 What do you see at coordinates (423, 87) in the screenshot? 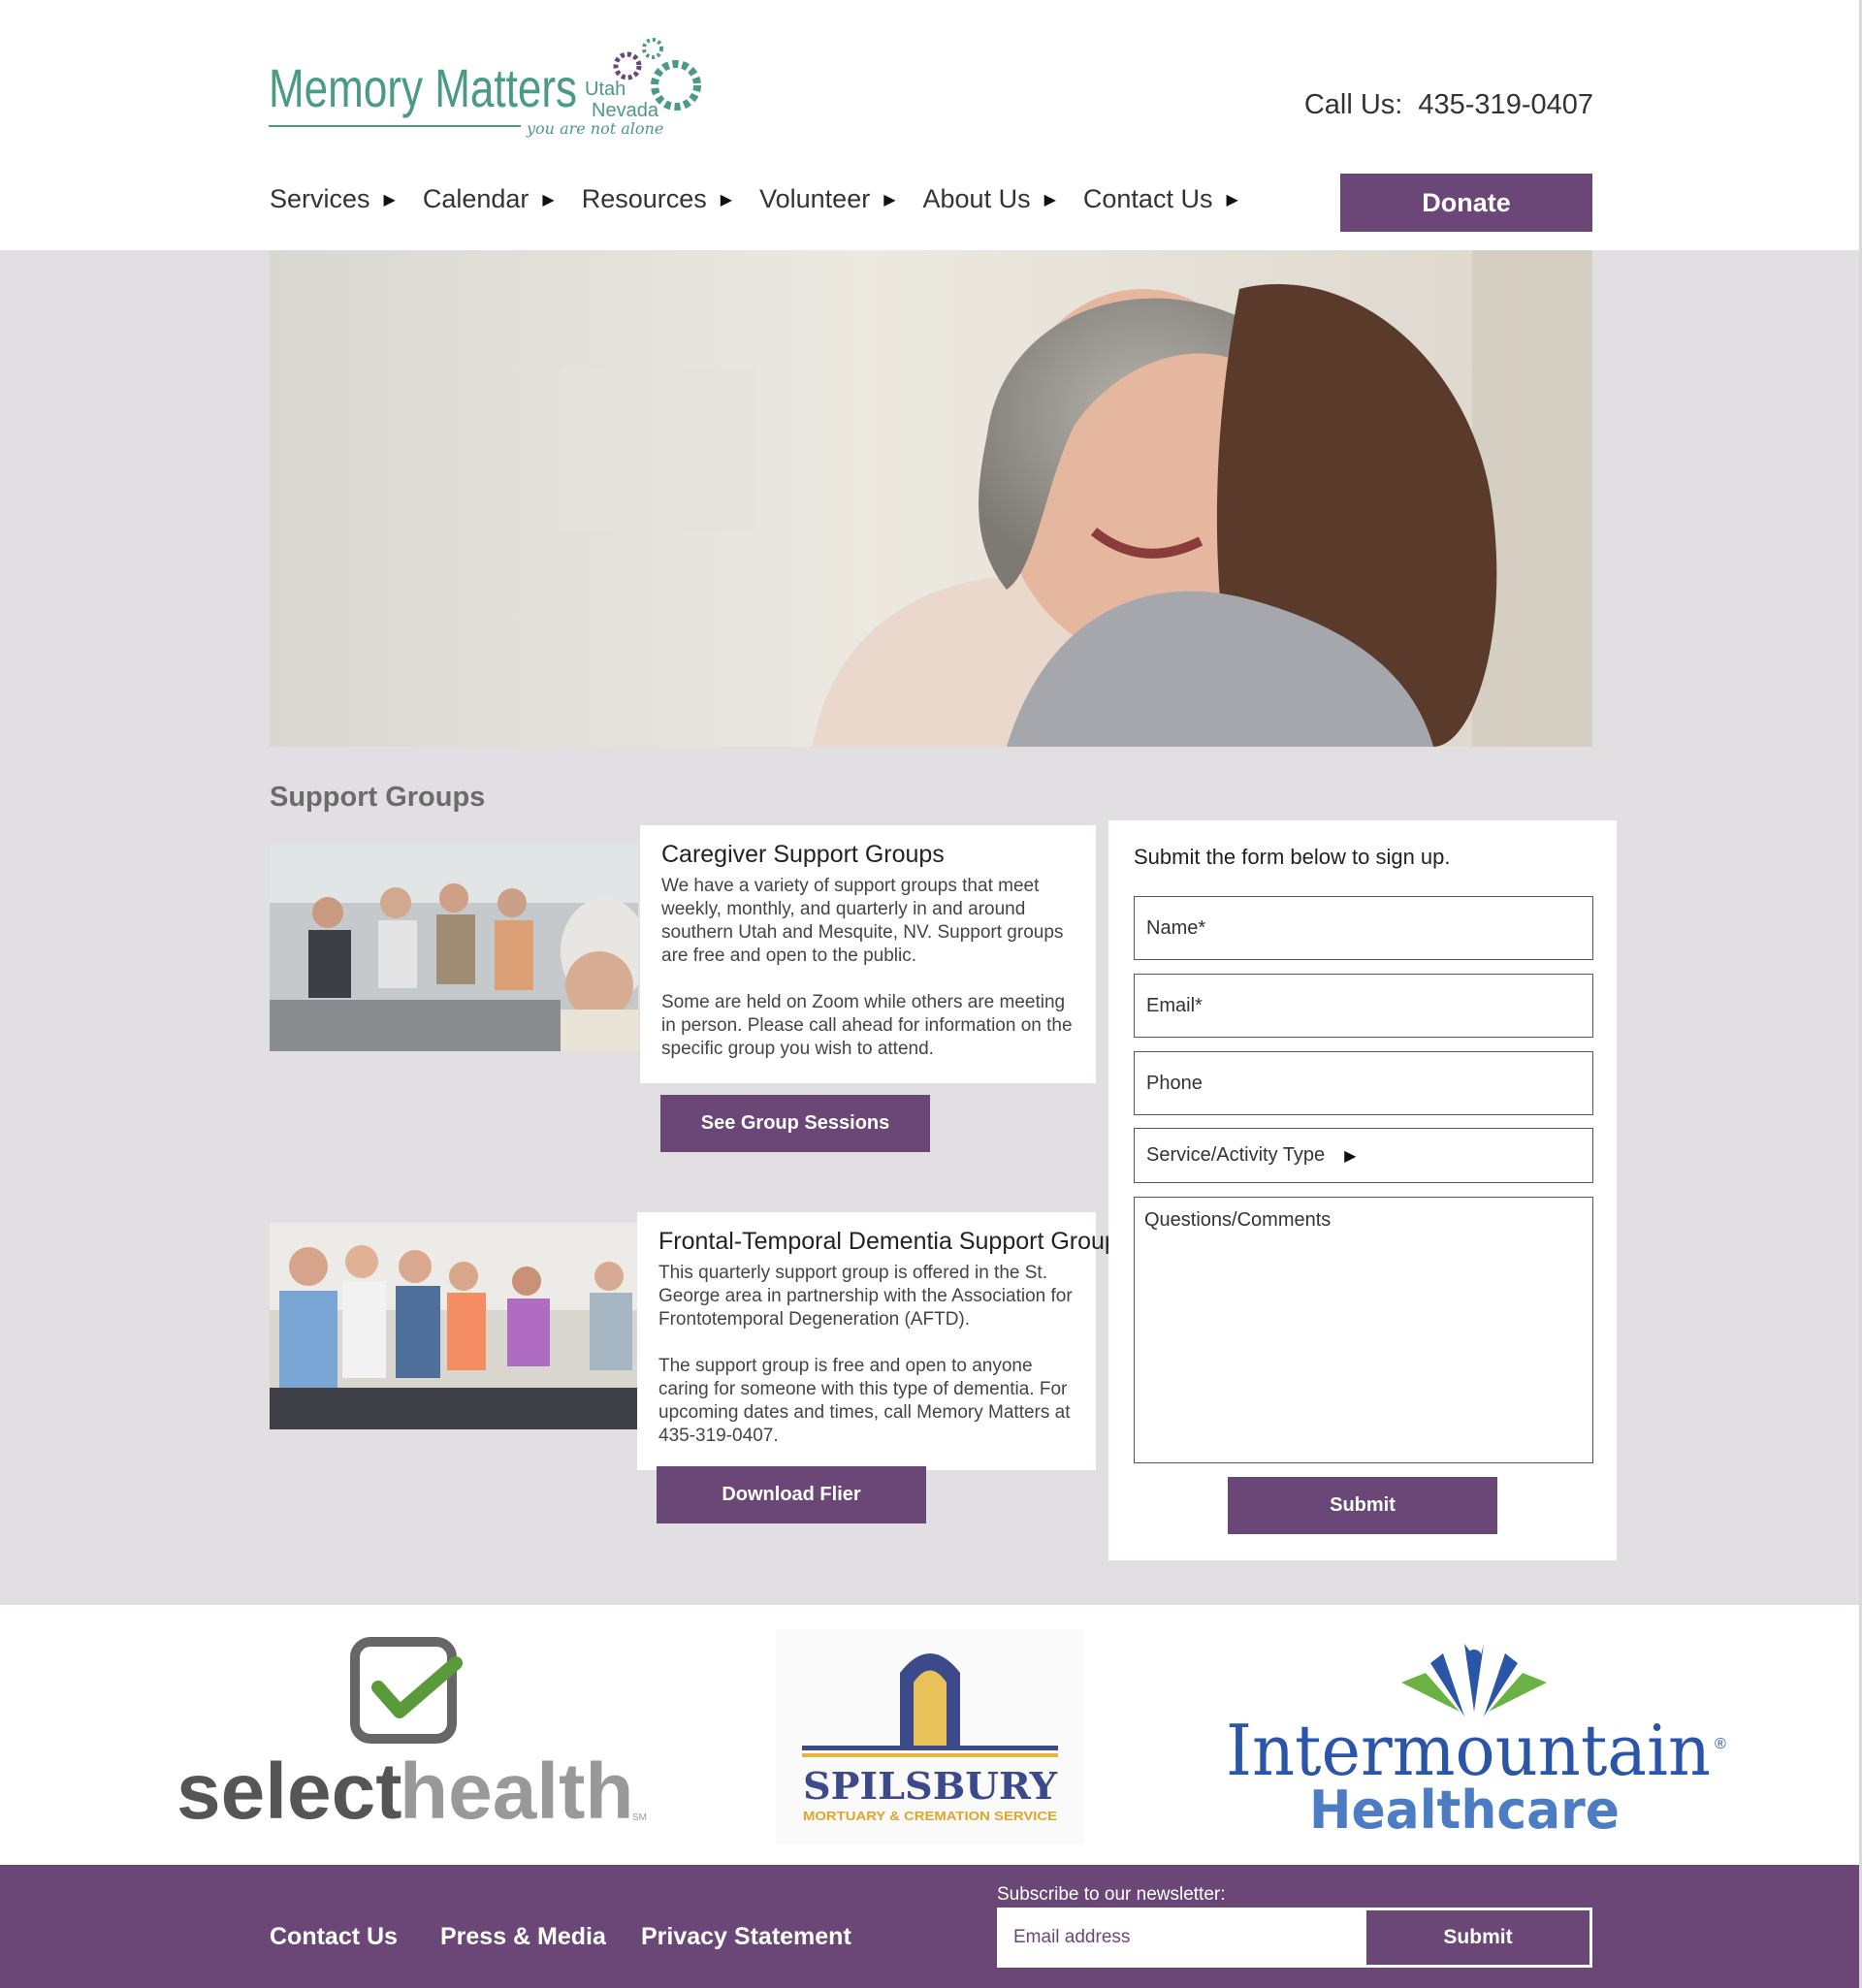
I see `logo-wordmark: Memory Matters` at bounding box center [423, 87].